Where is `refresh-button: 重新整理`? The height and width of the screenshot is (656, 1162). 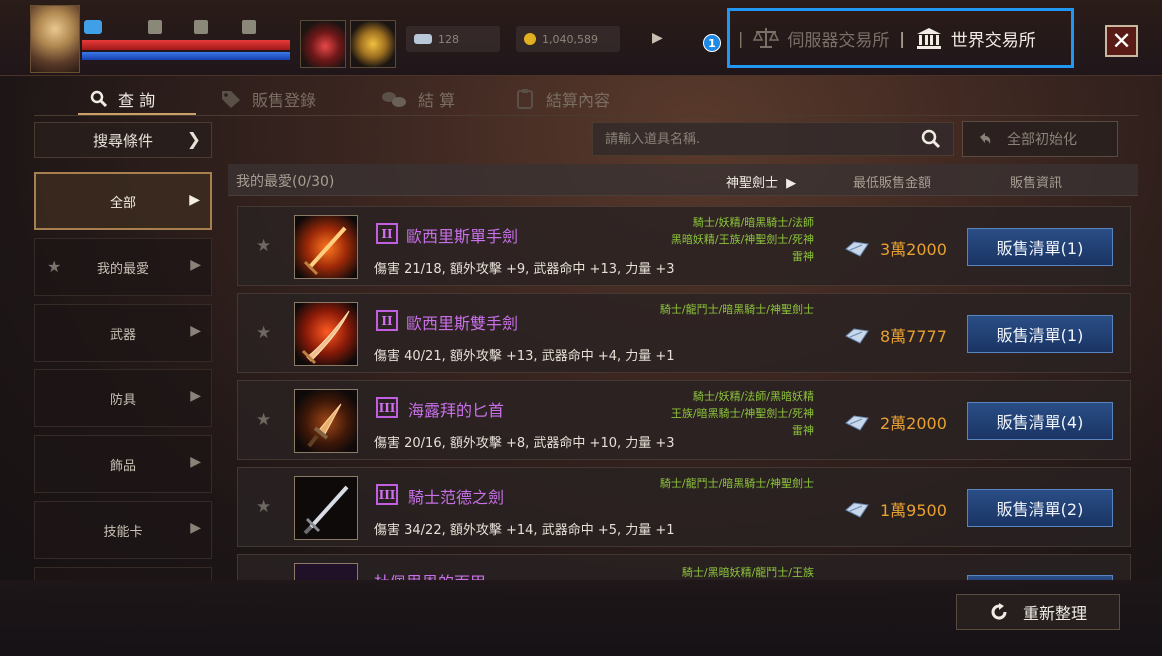 refresh-button: 重新整理 is located at coordinates (1038, 612).